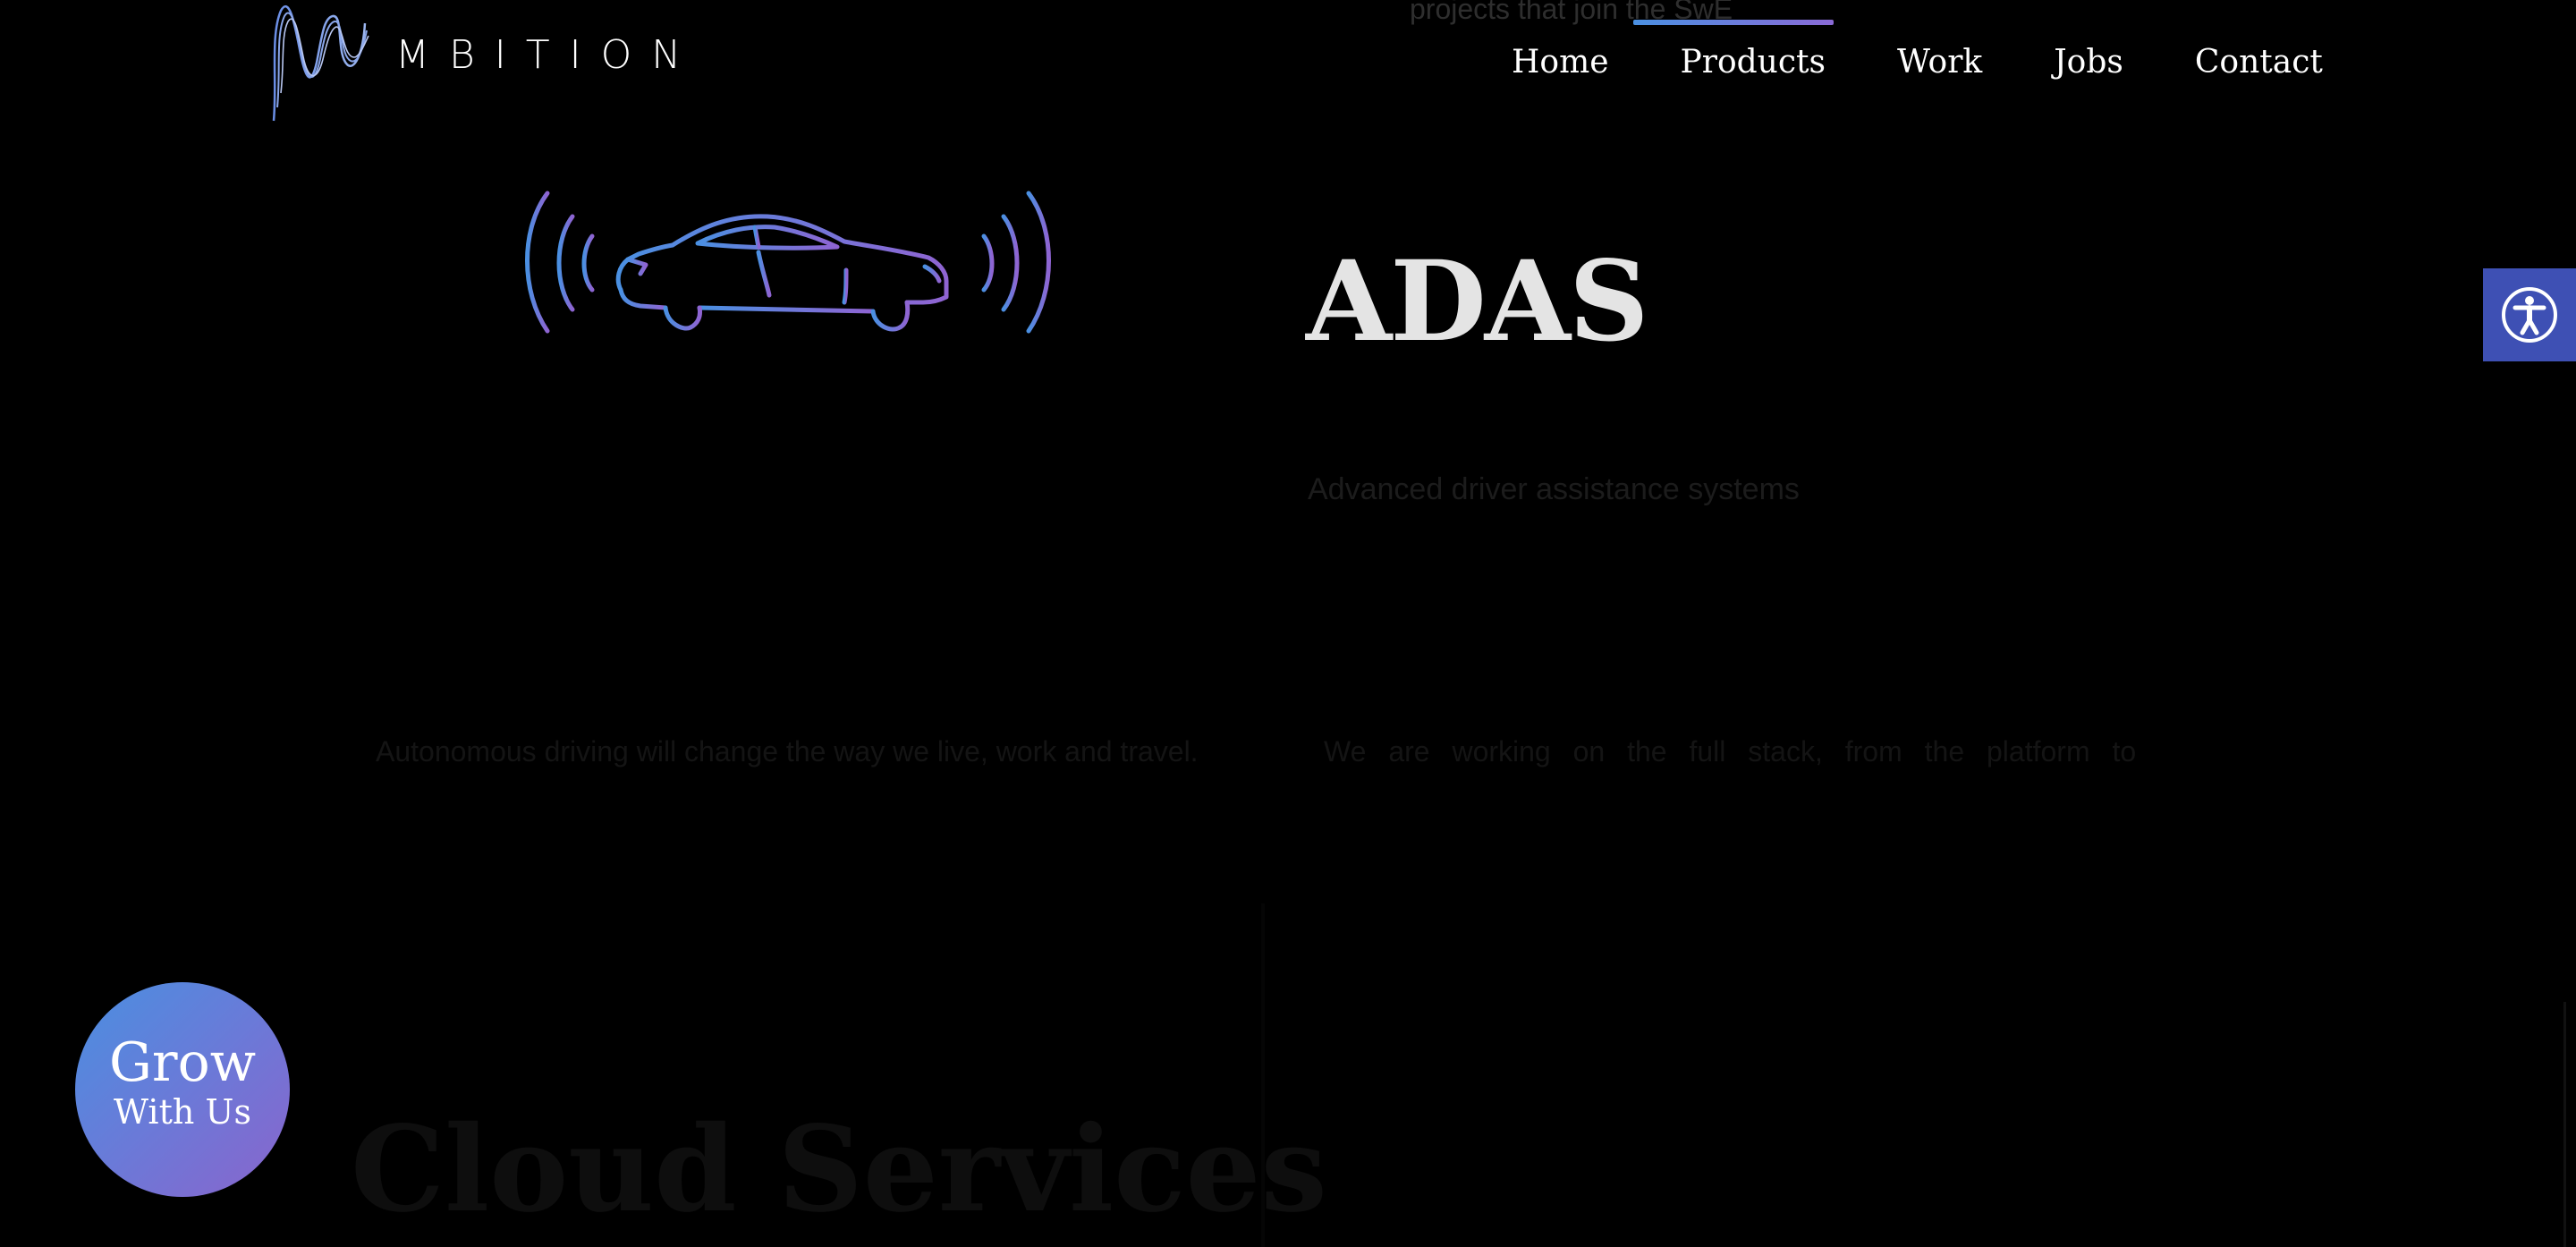 The height and width of the screenshot is (1247, 2576). What do you see at coordinates (320, 63) in the screenshot?
I see `wave-logo-icon` at bounding box center [320, 63].